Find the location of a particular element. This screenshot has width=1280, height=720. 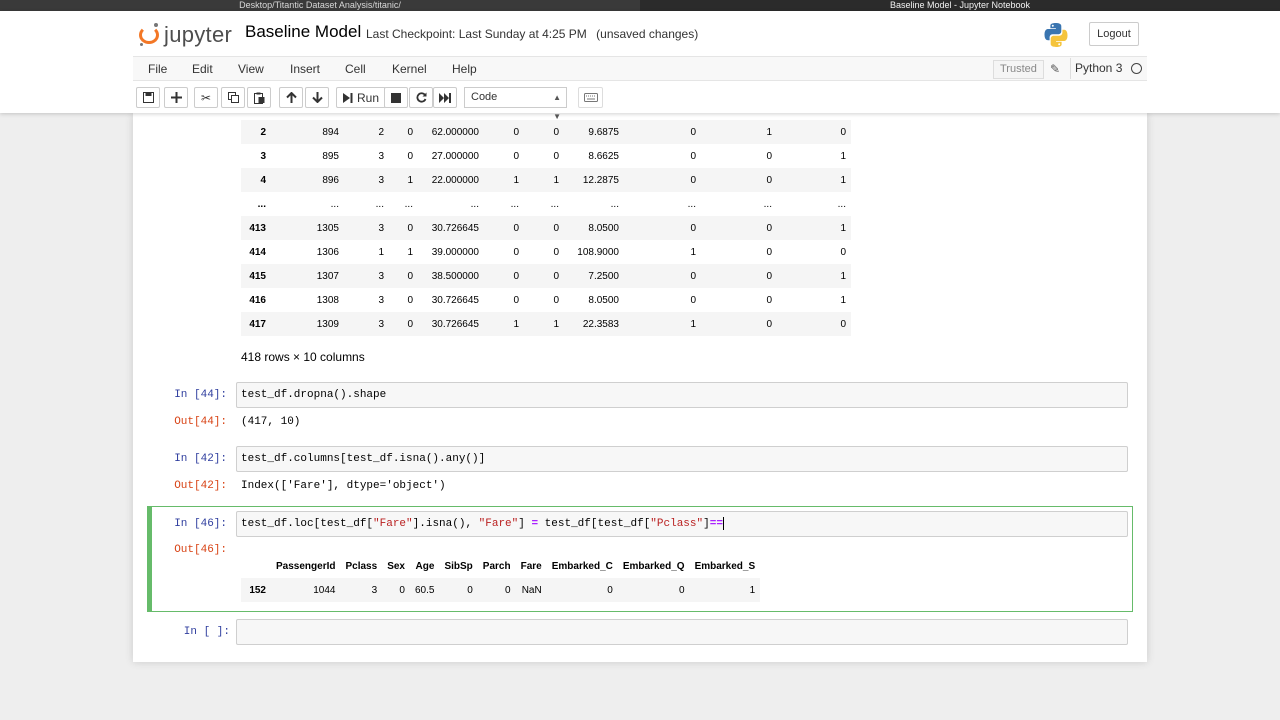

pencil-icon: ✎ is located at coordinates (1055, 69).